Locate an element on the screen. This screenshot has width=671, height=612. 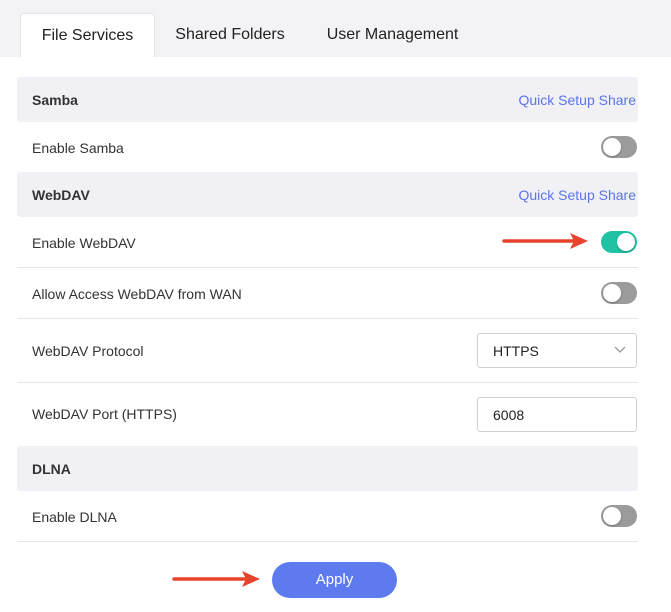
enable-samba-row: Enable Samba is located at coordinates (327, 147).